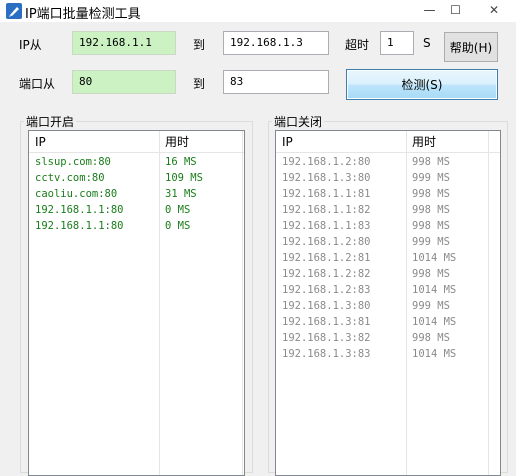  I want to click on ip-port-cell: 192.168.1.3:83, so click(326, 354).